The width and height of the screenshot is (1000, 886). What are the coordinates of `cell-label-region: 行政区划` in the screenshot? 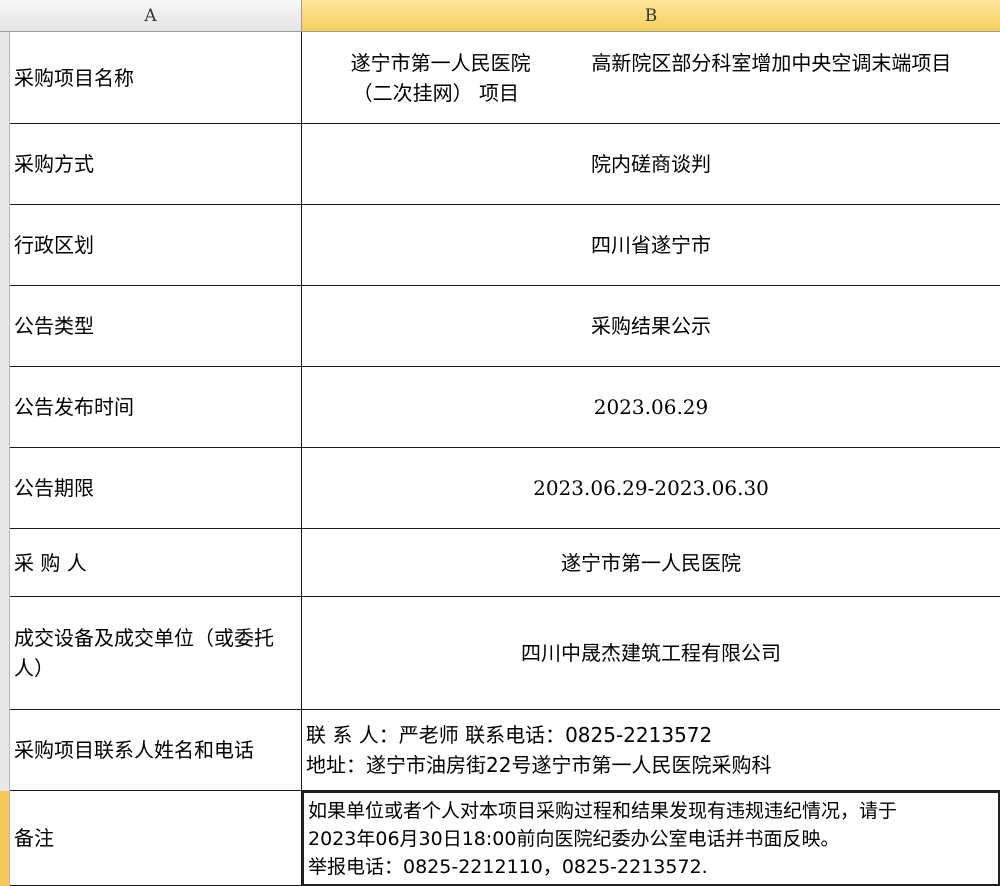 It's located at (156, 245).